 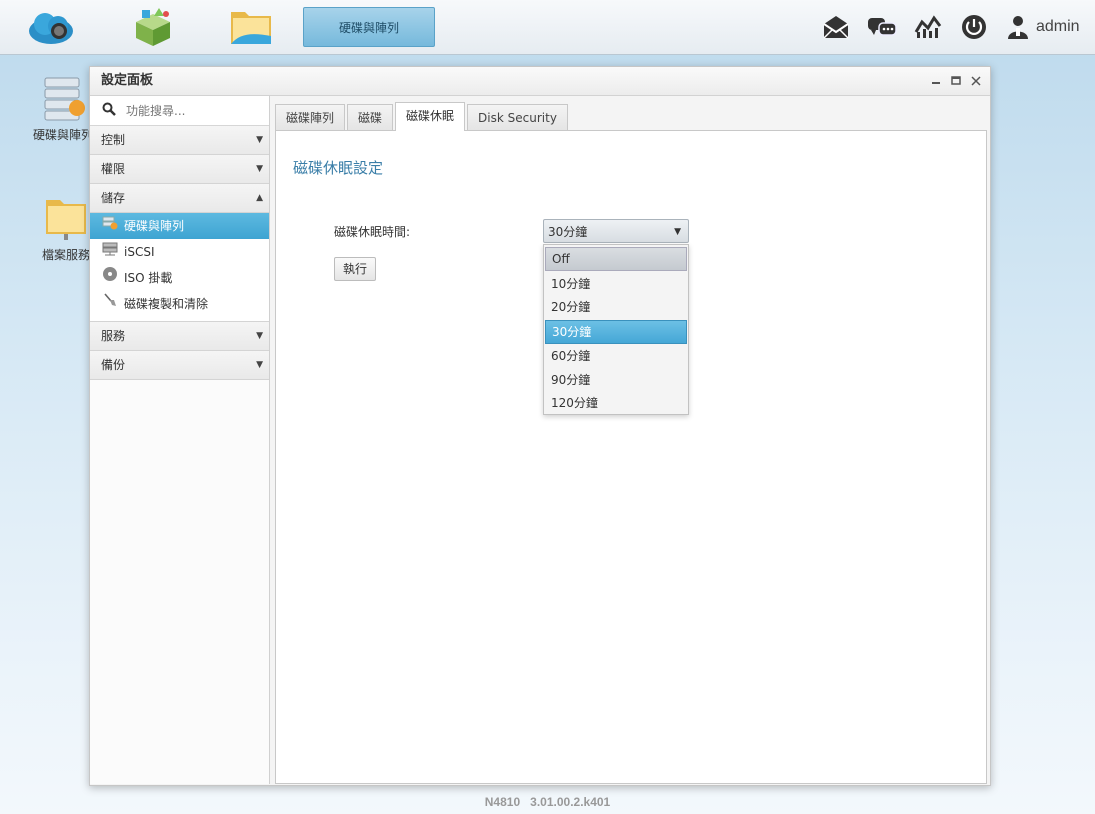 I want to click on disc-icon, so click(x=110, y=278).